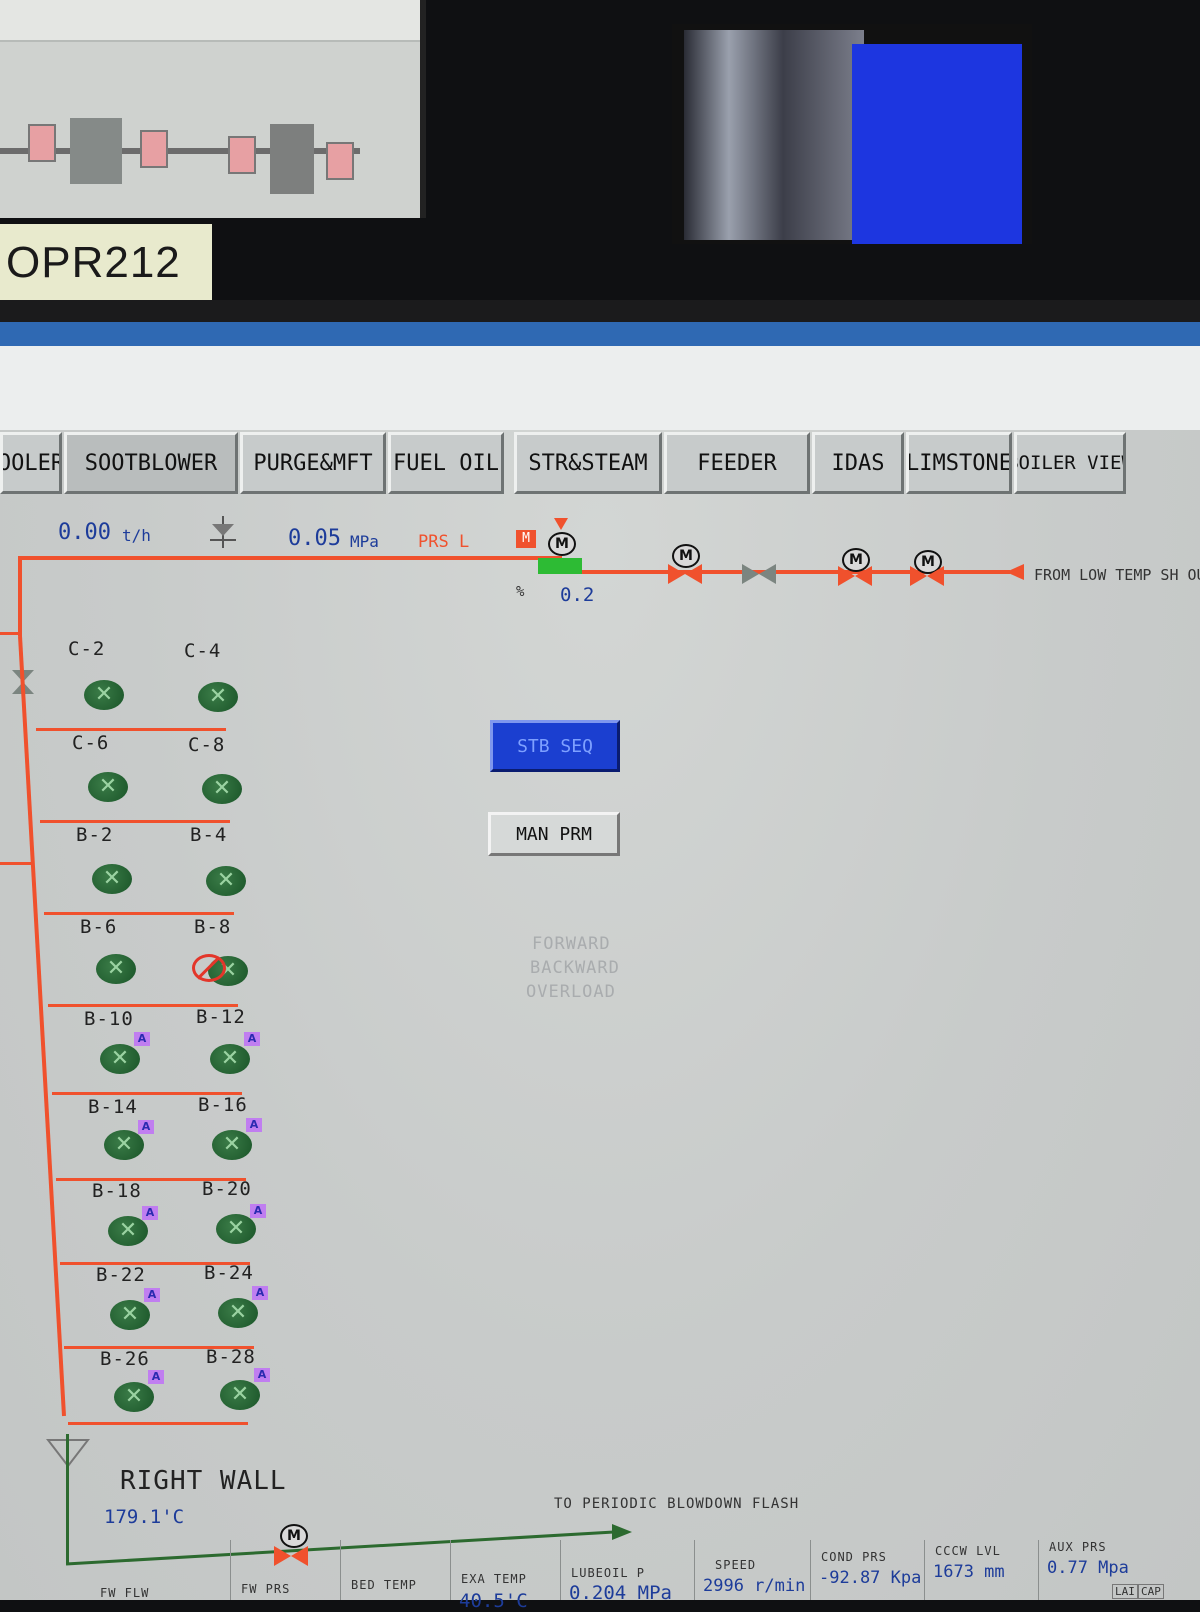 Image resolution: width=1200 pixels, height=1612 pixels. What do you see at coordinates (395, 1570) in the screenshot?
I see `footer-bed-temp: BED TEMP` at bounding box center [395, 1570].